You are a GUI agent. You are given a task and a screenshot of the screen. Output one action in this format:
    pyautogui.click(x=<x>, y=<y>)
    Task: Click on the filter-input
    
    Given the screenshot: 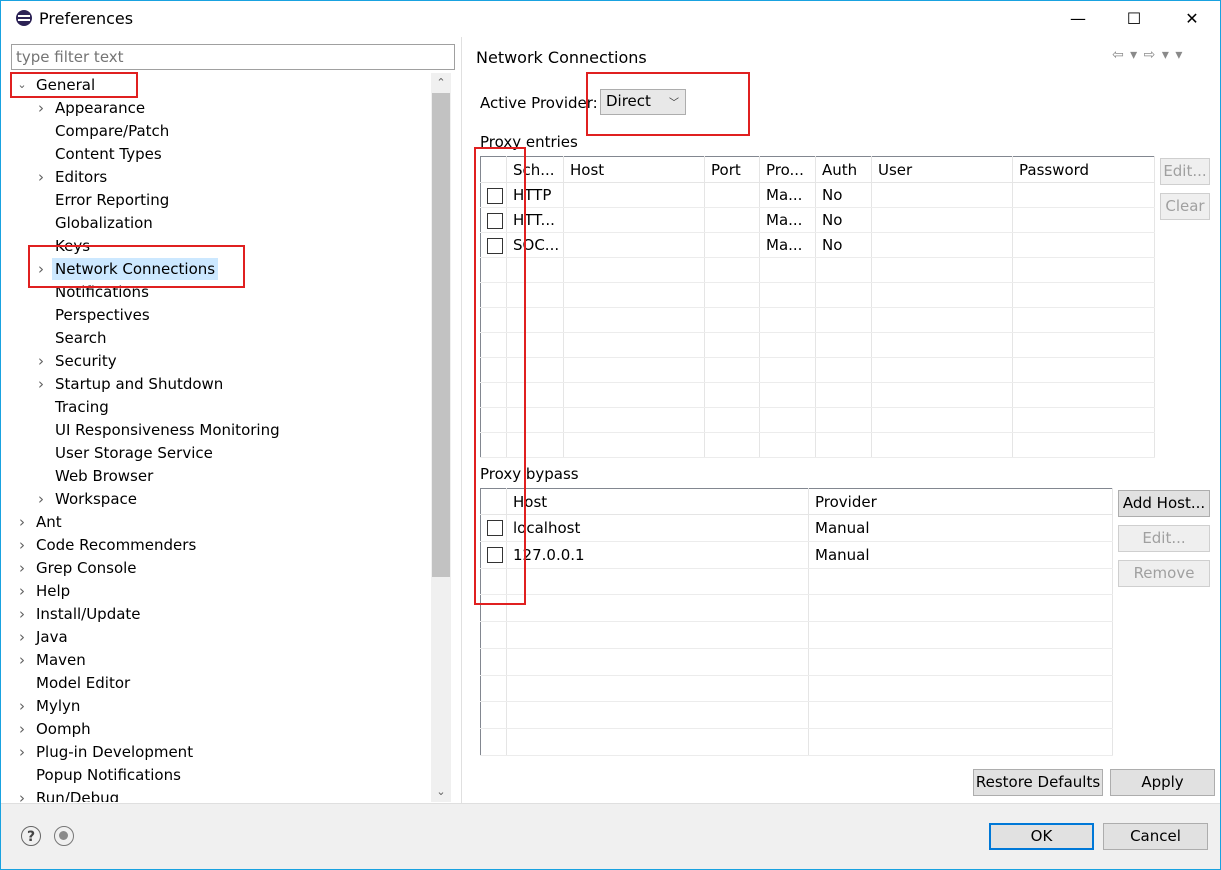 What is the action you would take?
    pyautogui.click(x=233, y=57)
    